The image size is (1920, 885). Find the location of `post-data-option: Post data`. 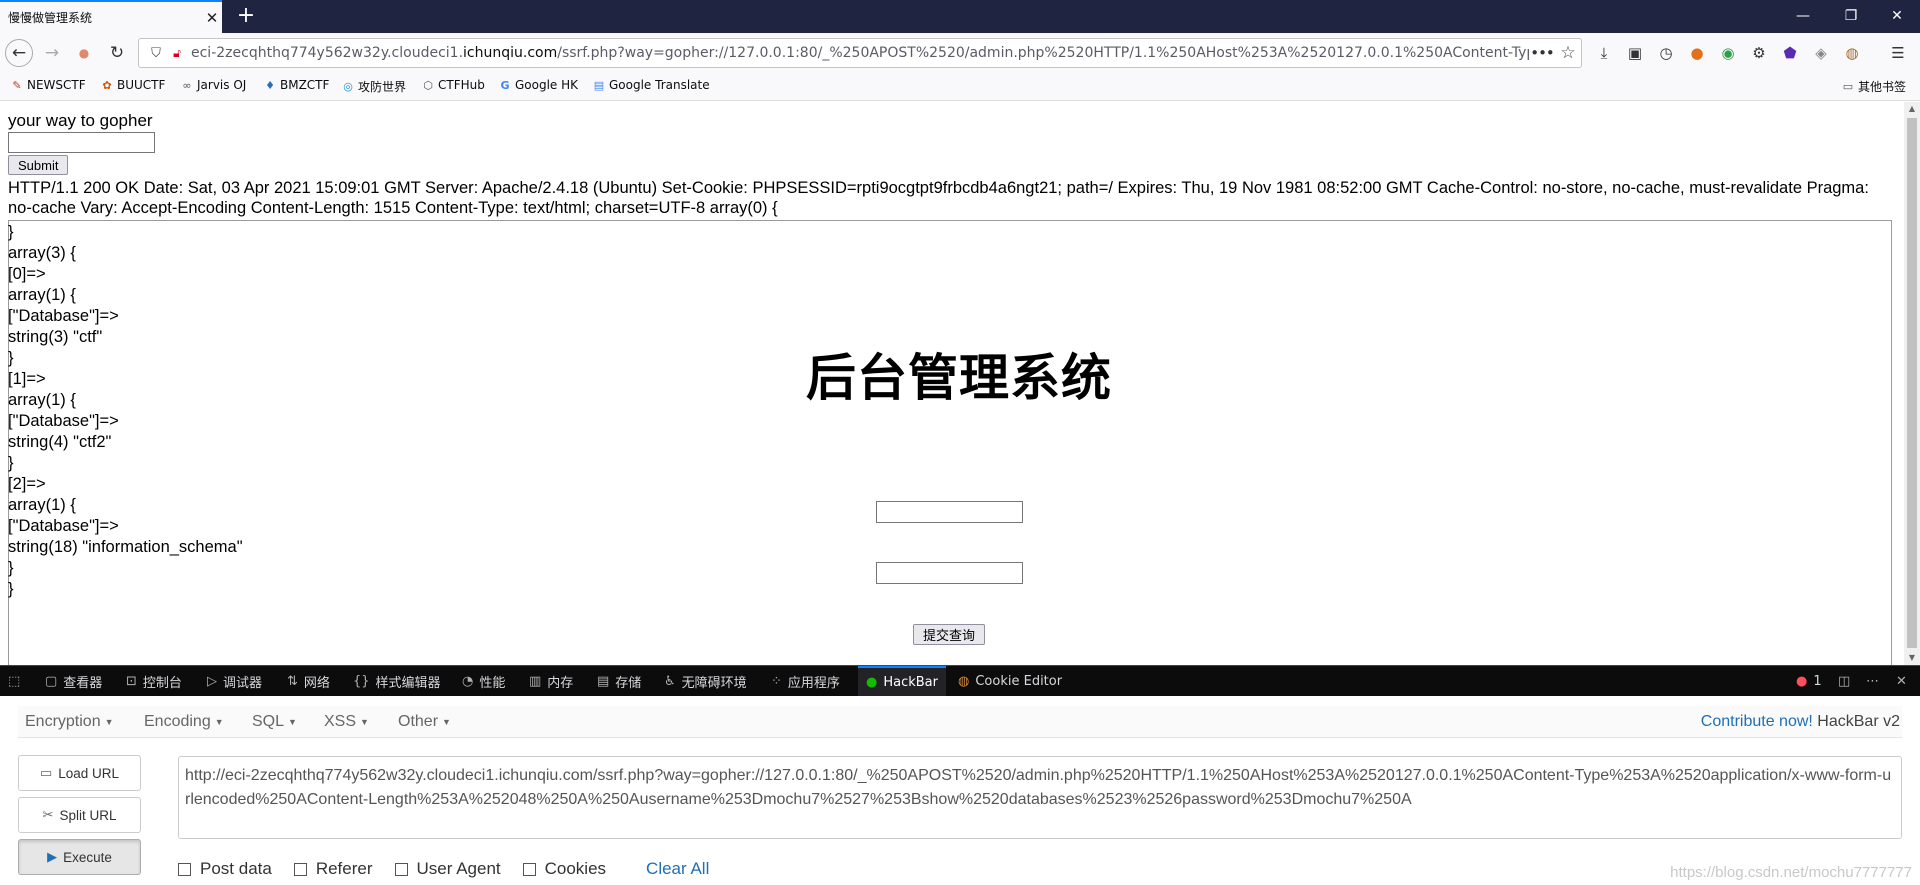

post-data-option: Post data is located at coordinates (225, 869).